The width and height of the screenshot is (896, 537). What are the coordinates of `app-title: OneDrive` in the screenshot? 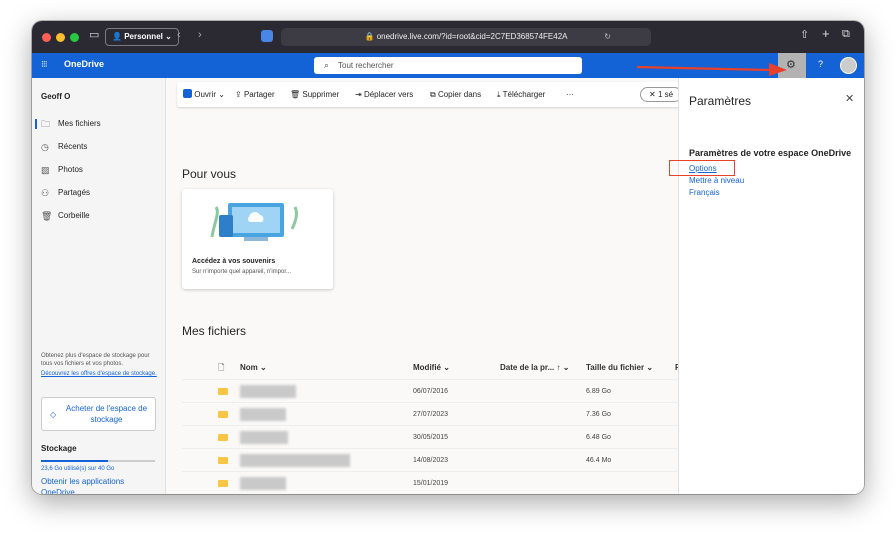 It's located at (84, 64).